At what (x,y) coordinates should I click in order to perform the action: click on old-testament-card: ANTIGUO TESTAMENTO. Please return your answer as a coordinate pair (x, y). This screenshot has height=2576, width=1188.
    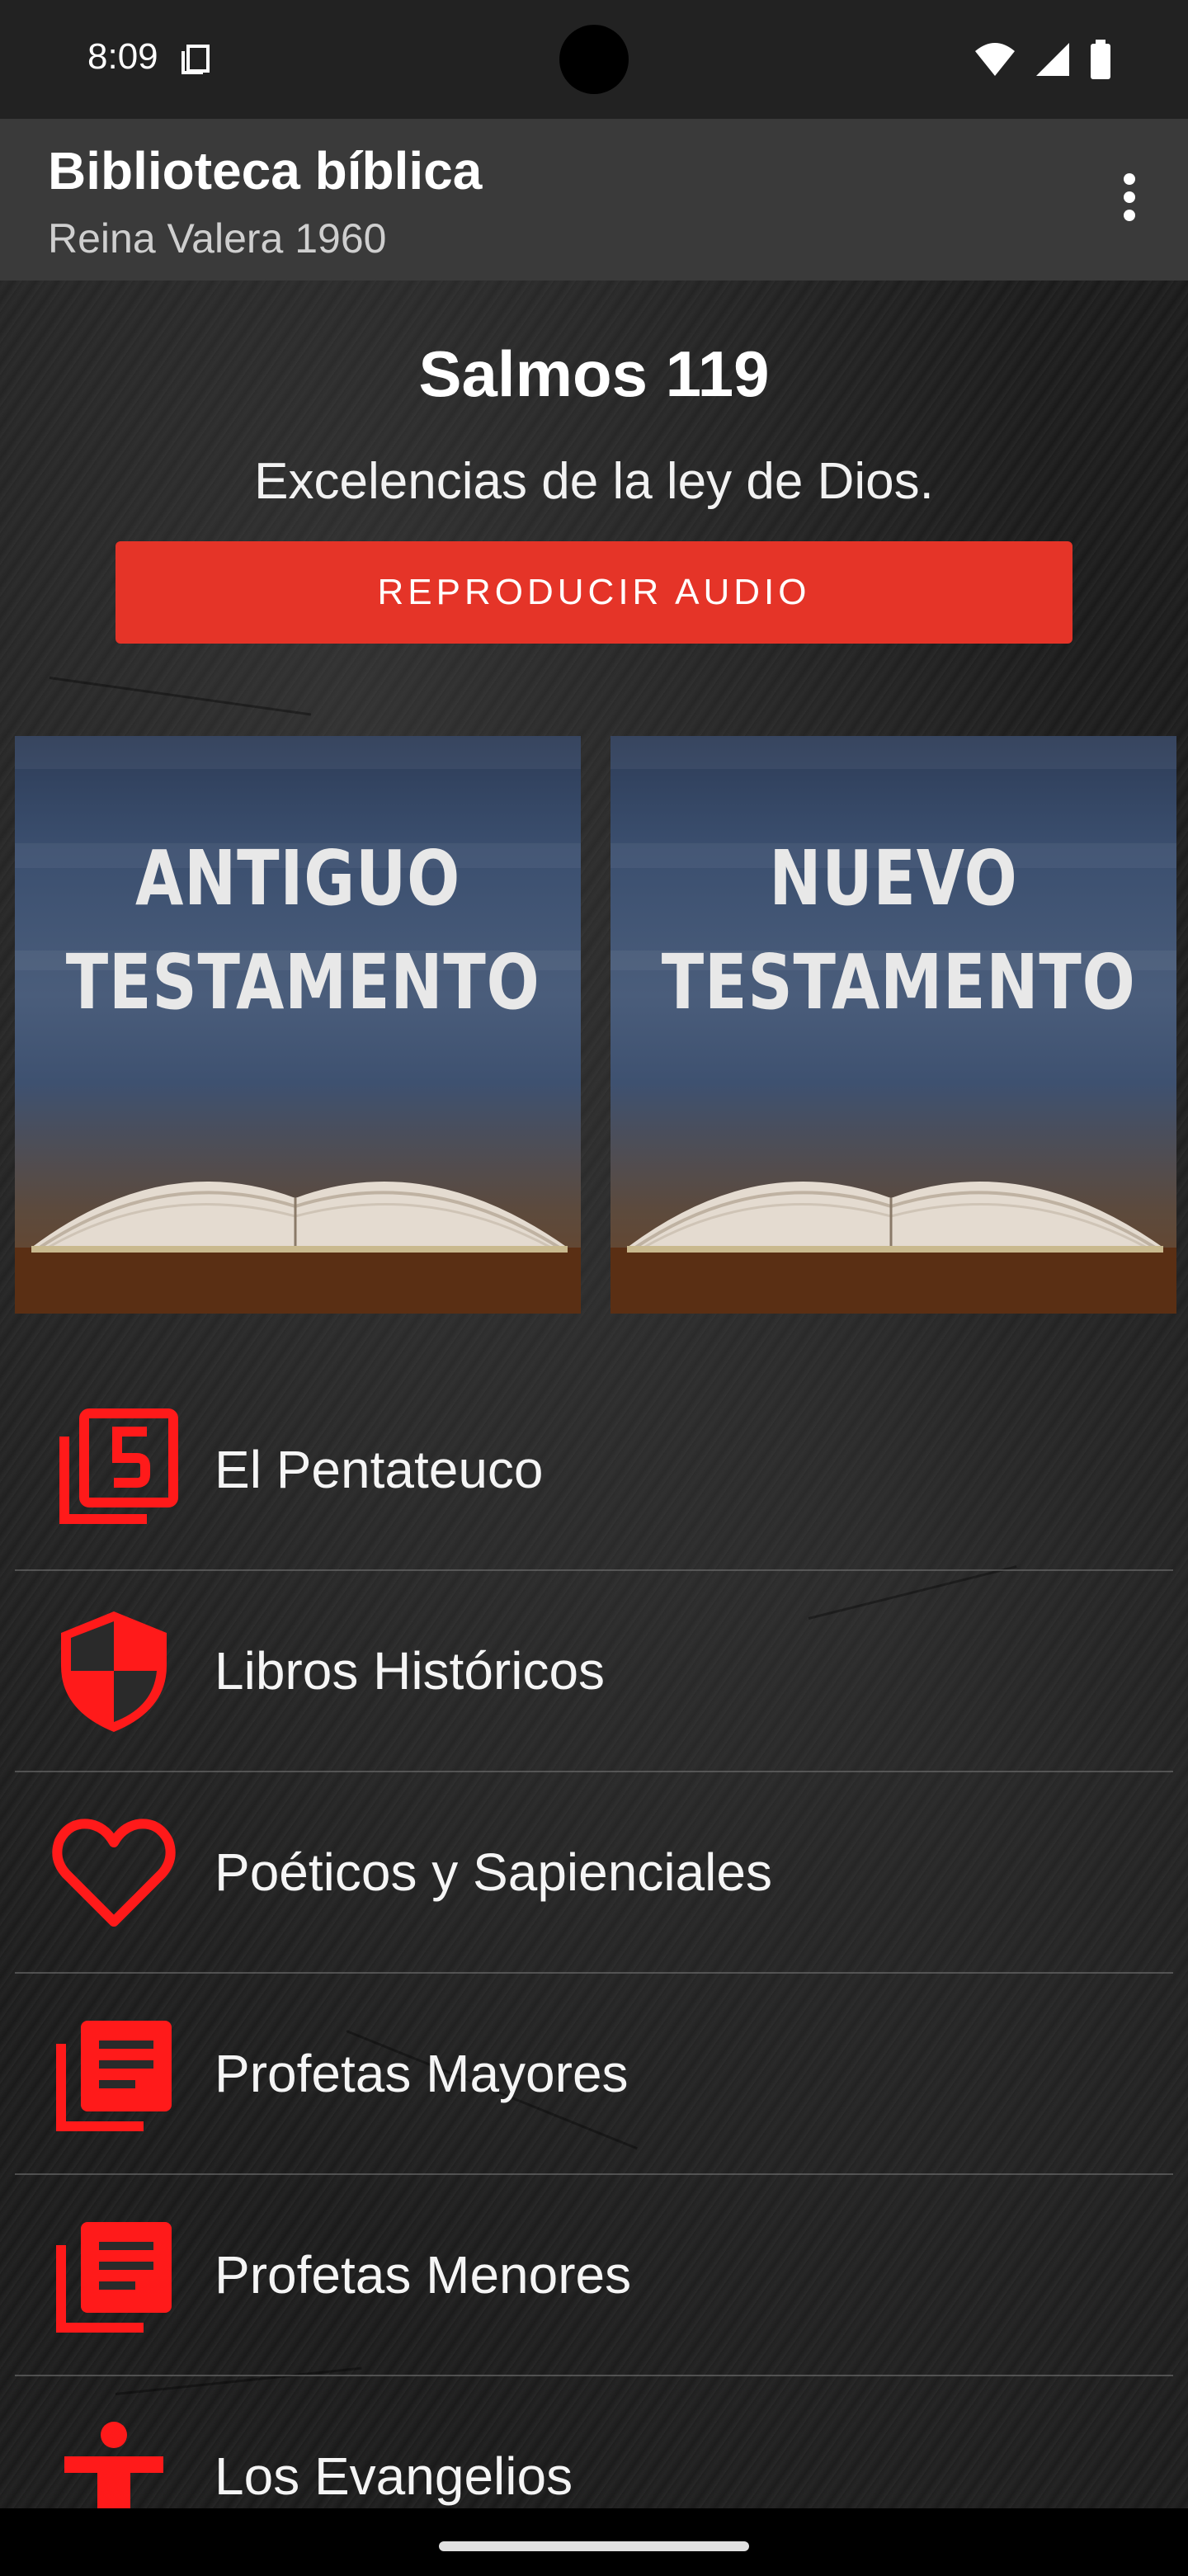
    Looking at the image, I should click on (298, 1025).